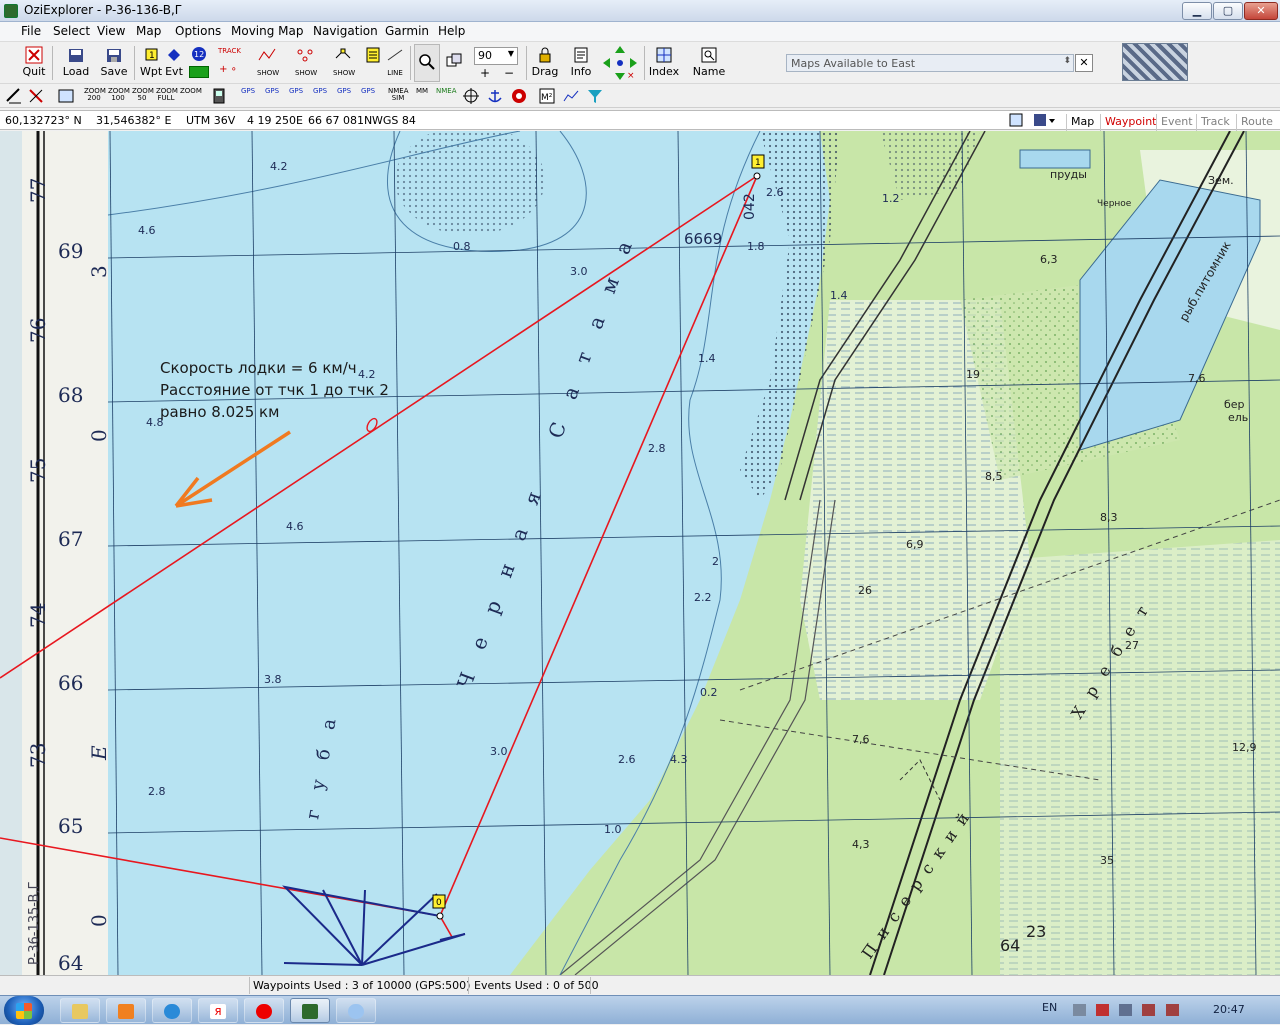 This screenshot has height=1025, width=1280. Describe the element at coordinates (1102, 1010) in the screenshot. I see `tray-security-icon` at that location.